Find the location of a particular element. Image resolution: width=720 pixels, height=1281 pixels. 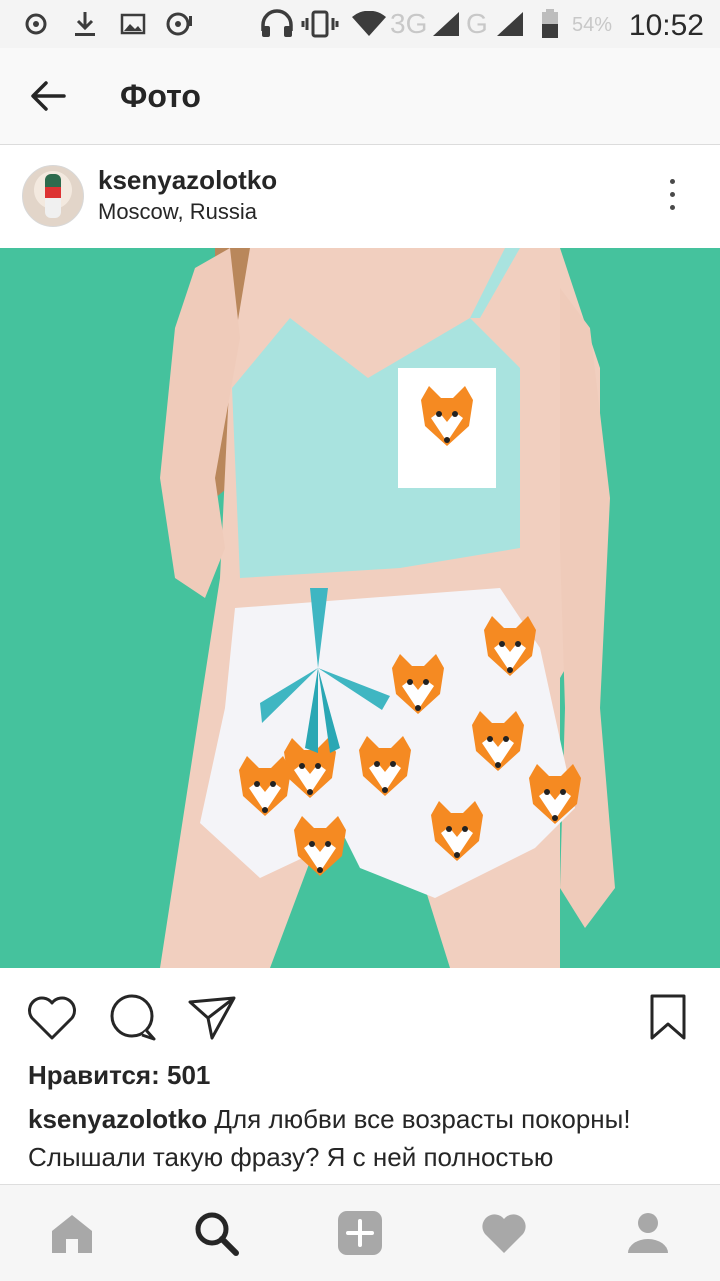

profile-icon is located at coordinates (648, 1233).